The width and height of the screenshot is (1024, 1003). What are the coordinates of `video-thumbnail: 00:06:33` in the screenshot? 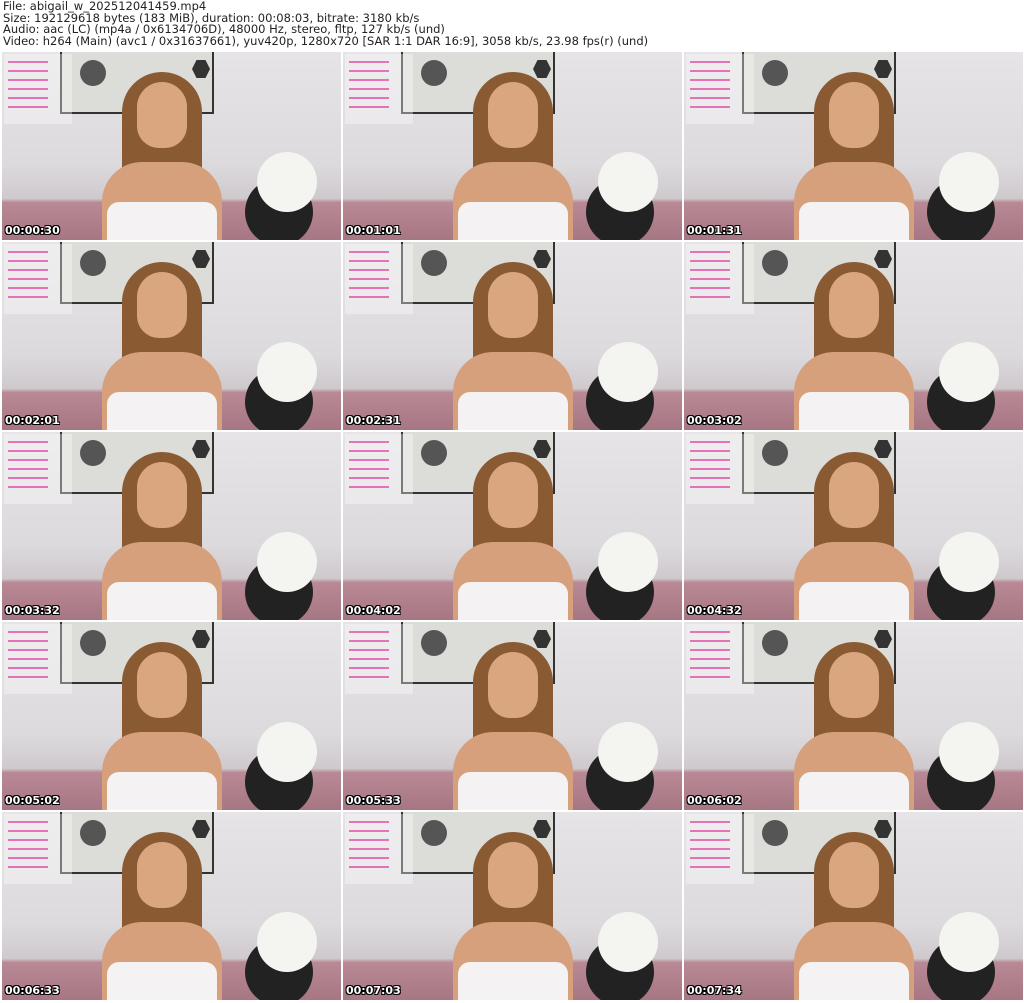 It's located at (171, 906).